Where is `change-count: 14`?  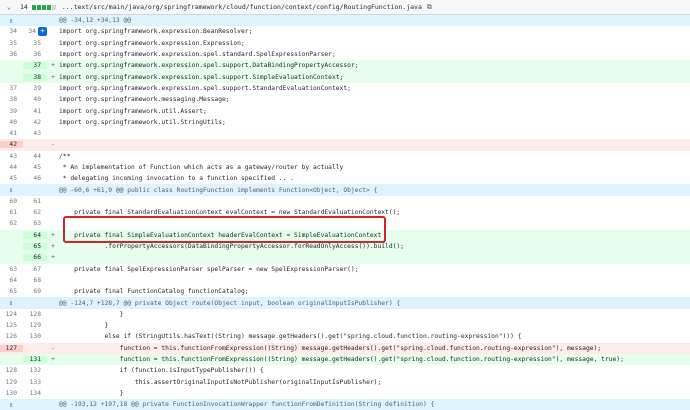
change-count: 14 is located at coordinates (24, 7).